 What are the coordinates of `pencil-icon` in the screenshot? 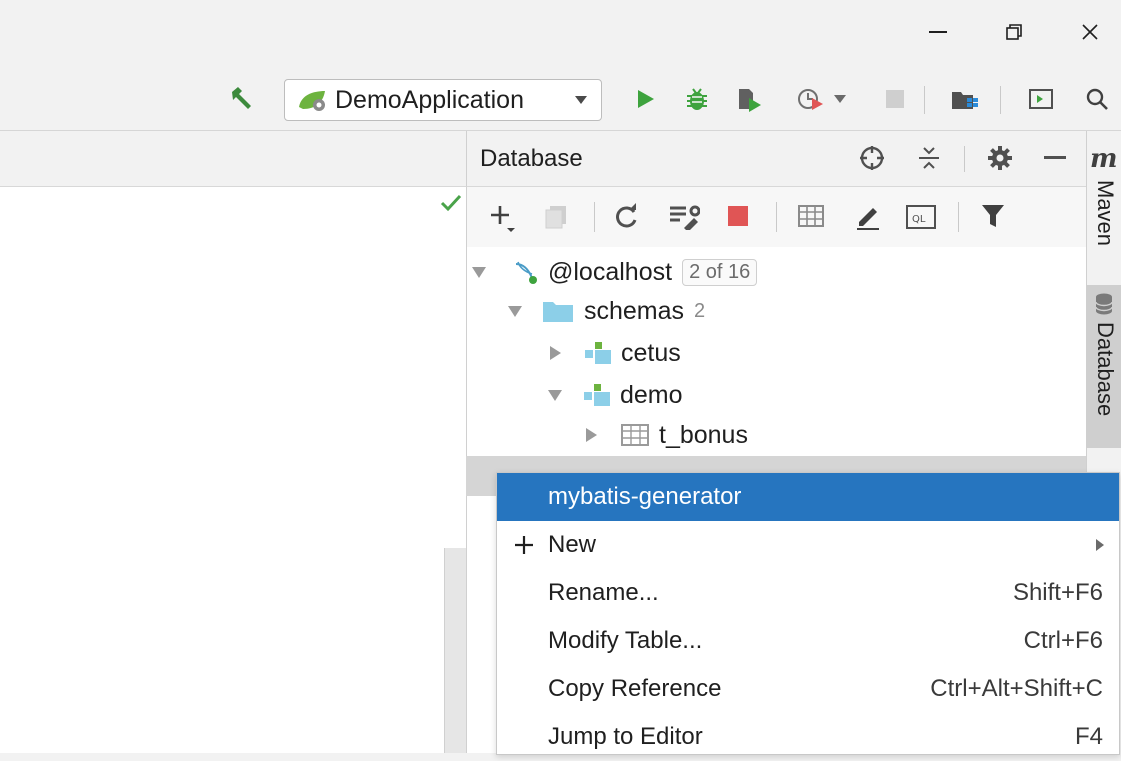 It's located at (868, 219).